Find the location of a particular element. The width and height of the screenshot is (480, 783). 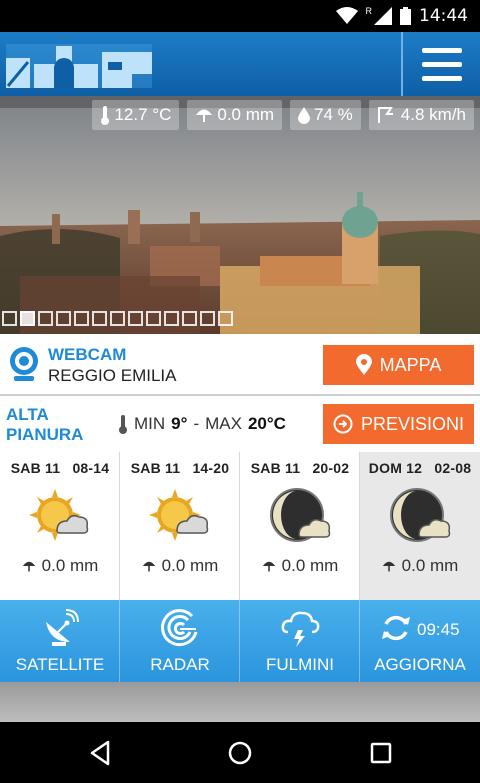

map-button: MAPPA is located at coordinates (398, 365).